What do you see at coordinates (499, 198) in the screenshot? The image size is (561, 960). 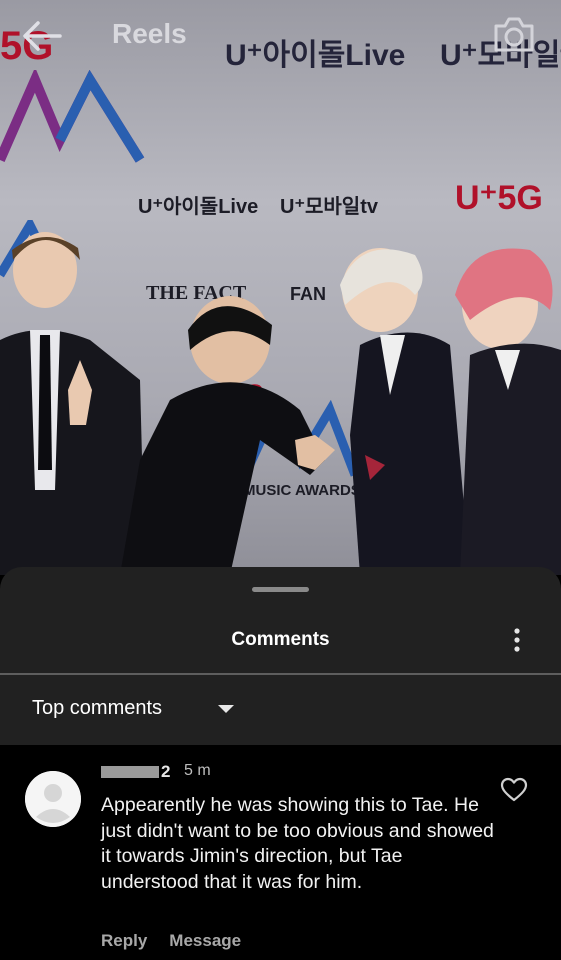 I see `backdrop-logo: U⁺5G` at bounding box center [499, 198].